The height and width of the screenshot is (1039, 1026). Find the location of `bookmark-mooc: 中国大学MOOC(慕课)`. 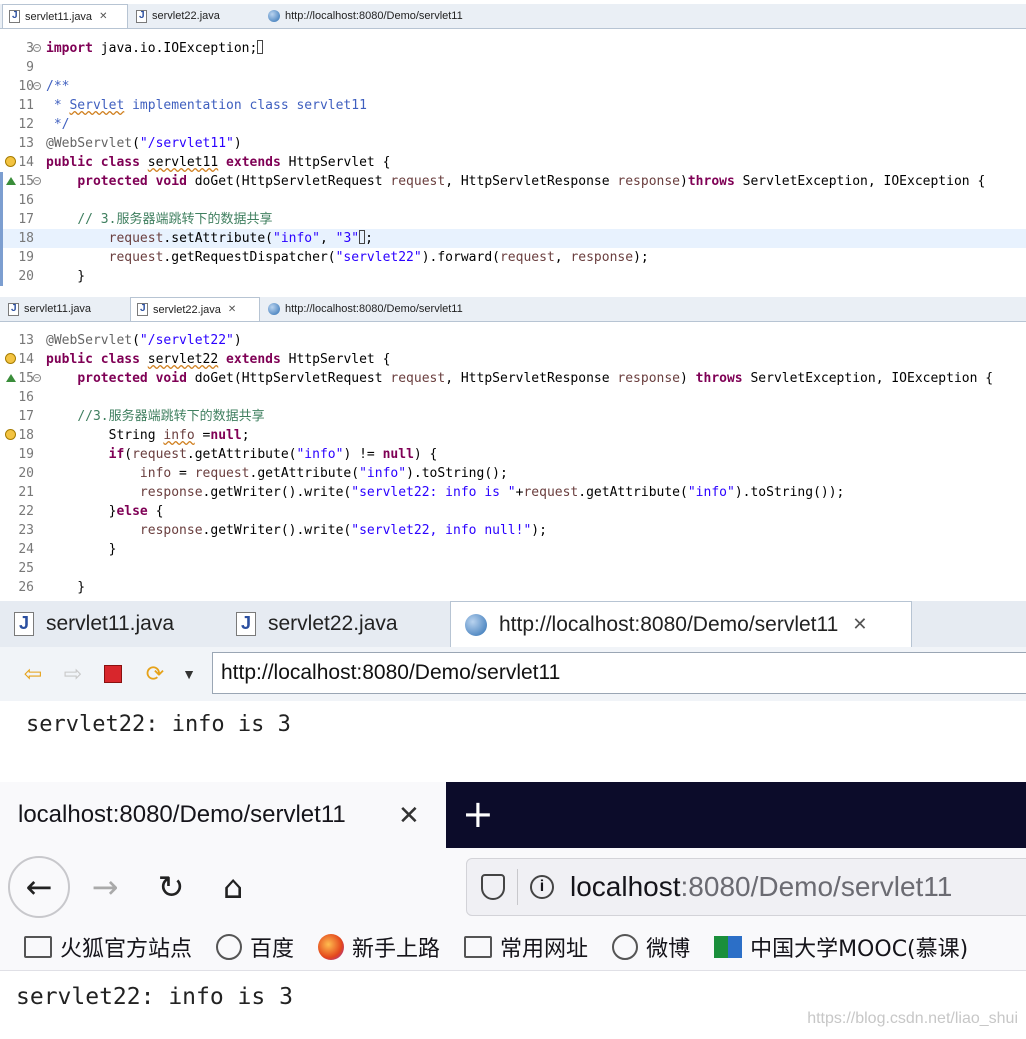

bookmark-mooc: 中国大学MOOC(慕课) is located at coordinates (841, 947).